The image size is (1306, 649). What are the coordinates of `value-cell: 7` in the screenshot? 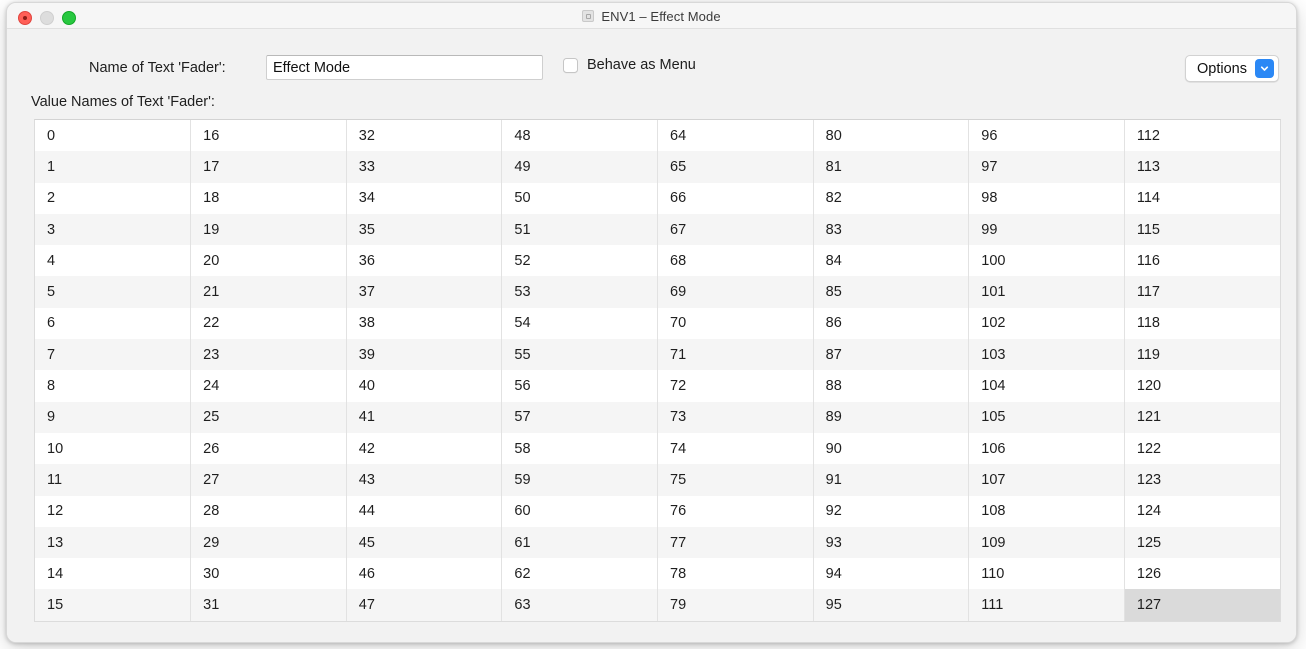 It's located at (113, 355).